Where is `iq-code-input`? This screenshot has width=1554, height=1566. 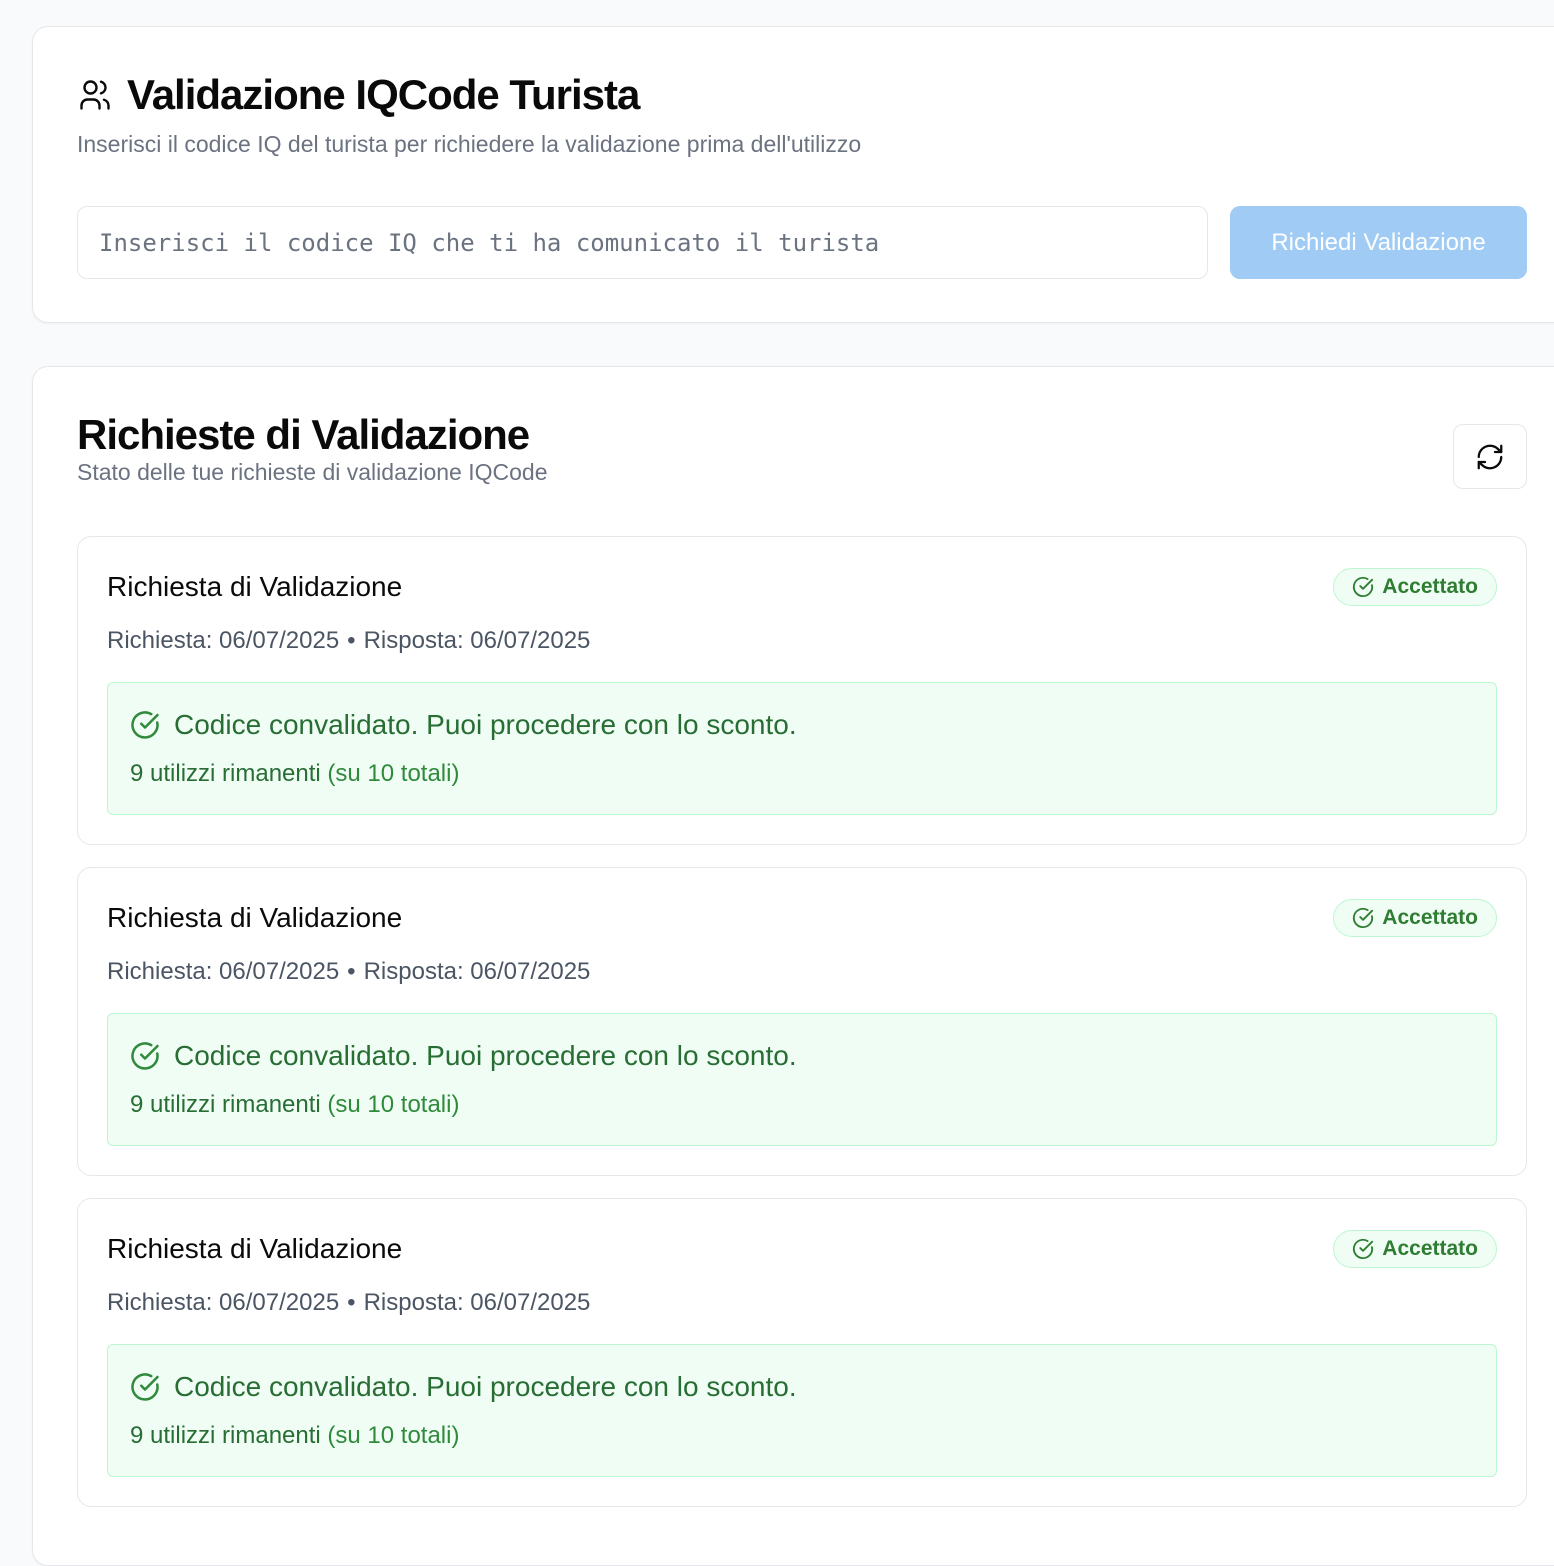 iq-code-input is located at coordinates (642, 242).